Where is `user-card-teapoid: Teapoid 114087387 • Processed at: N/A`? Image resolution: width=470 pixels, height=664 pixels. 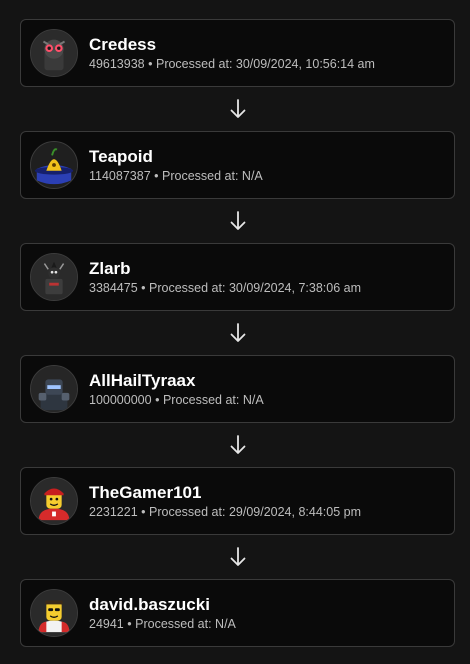 user-card-teapoid: Teapoid 114087387 • Processed at: N/A is located at coordinates (237, 165).